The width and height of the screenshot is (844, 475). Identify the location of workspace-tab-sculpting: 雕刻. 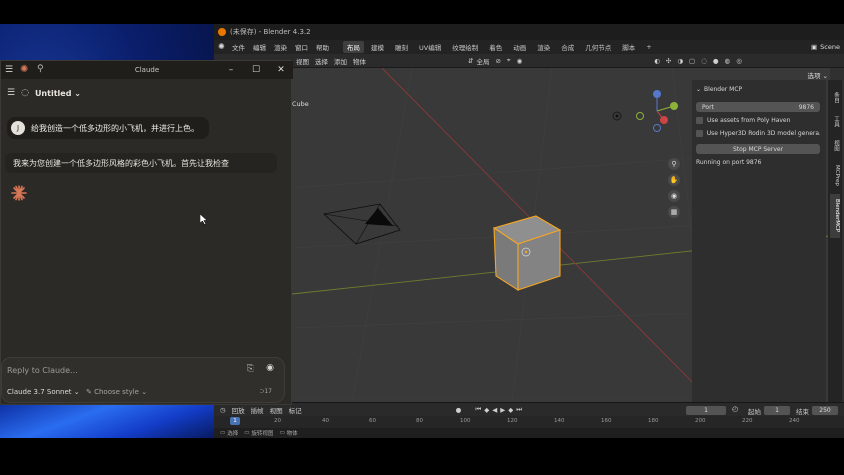
(401, 47).